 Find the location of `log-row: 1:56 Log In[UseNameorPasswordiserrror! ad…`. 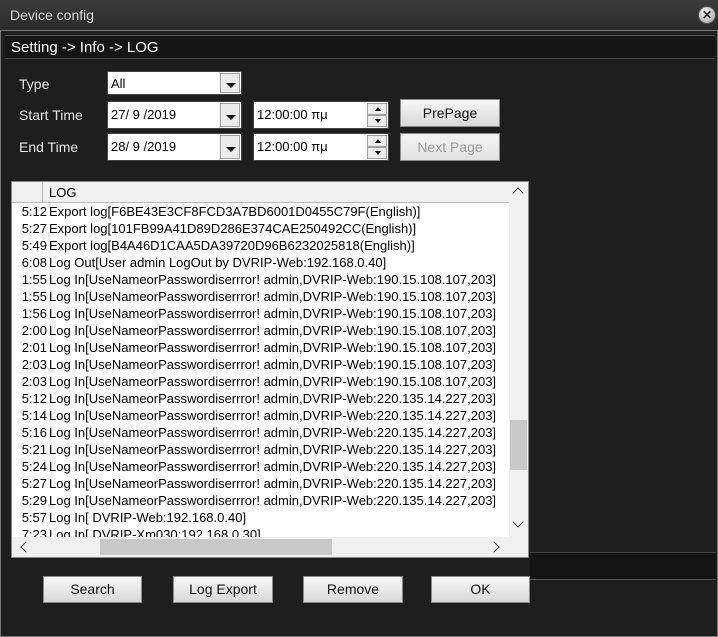

log-row: 1:56 Log In[UseNameorPasswordiserrror! ad… is located at coordinates (261, 313).